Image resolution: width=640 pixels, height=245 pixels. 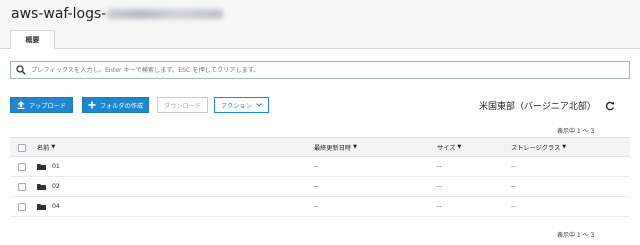 I want to click on plus-icon, so click(x=92, y=105).